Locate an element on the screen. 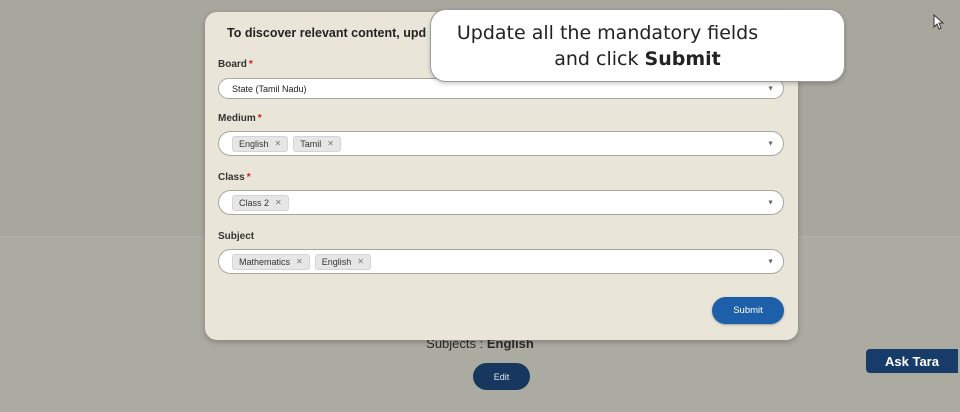 The height and width of the screenshot is (412, 960). submit-button: Submit is located at coordinates (748, 310).